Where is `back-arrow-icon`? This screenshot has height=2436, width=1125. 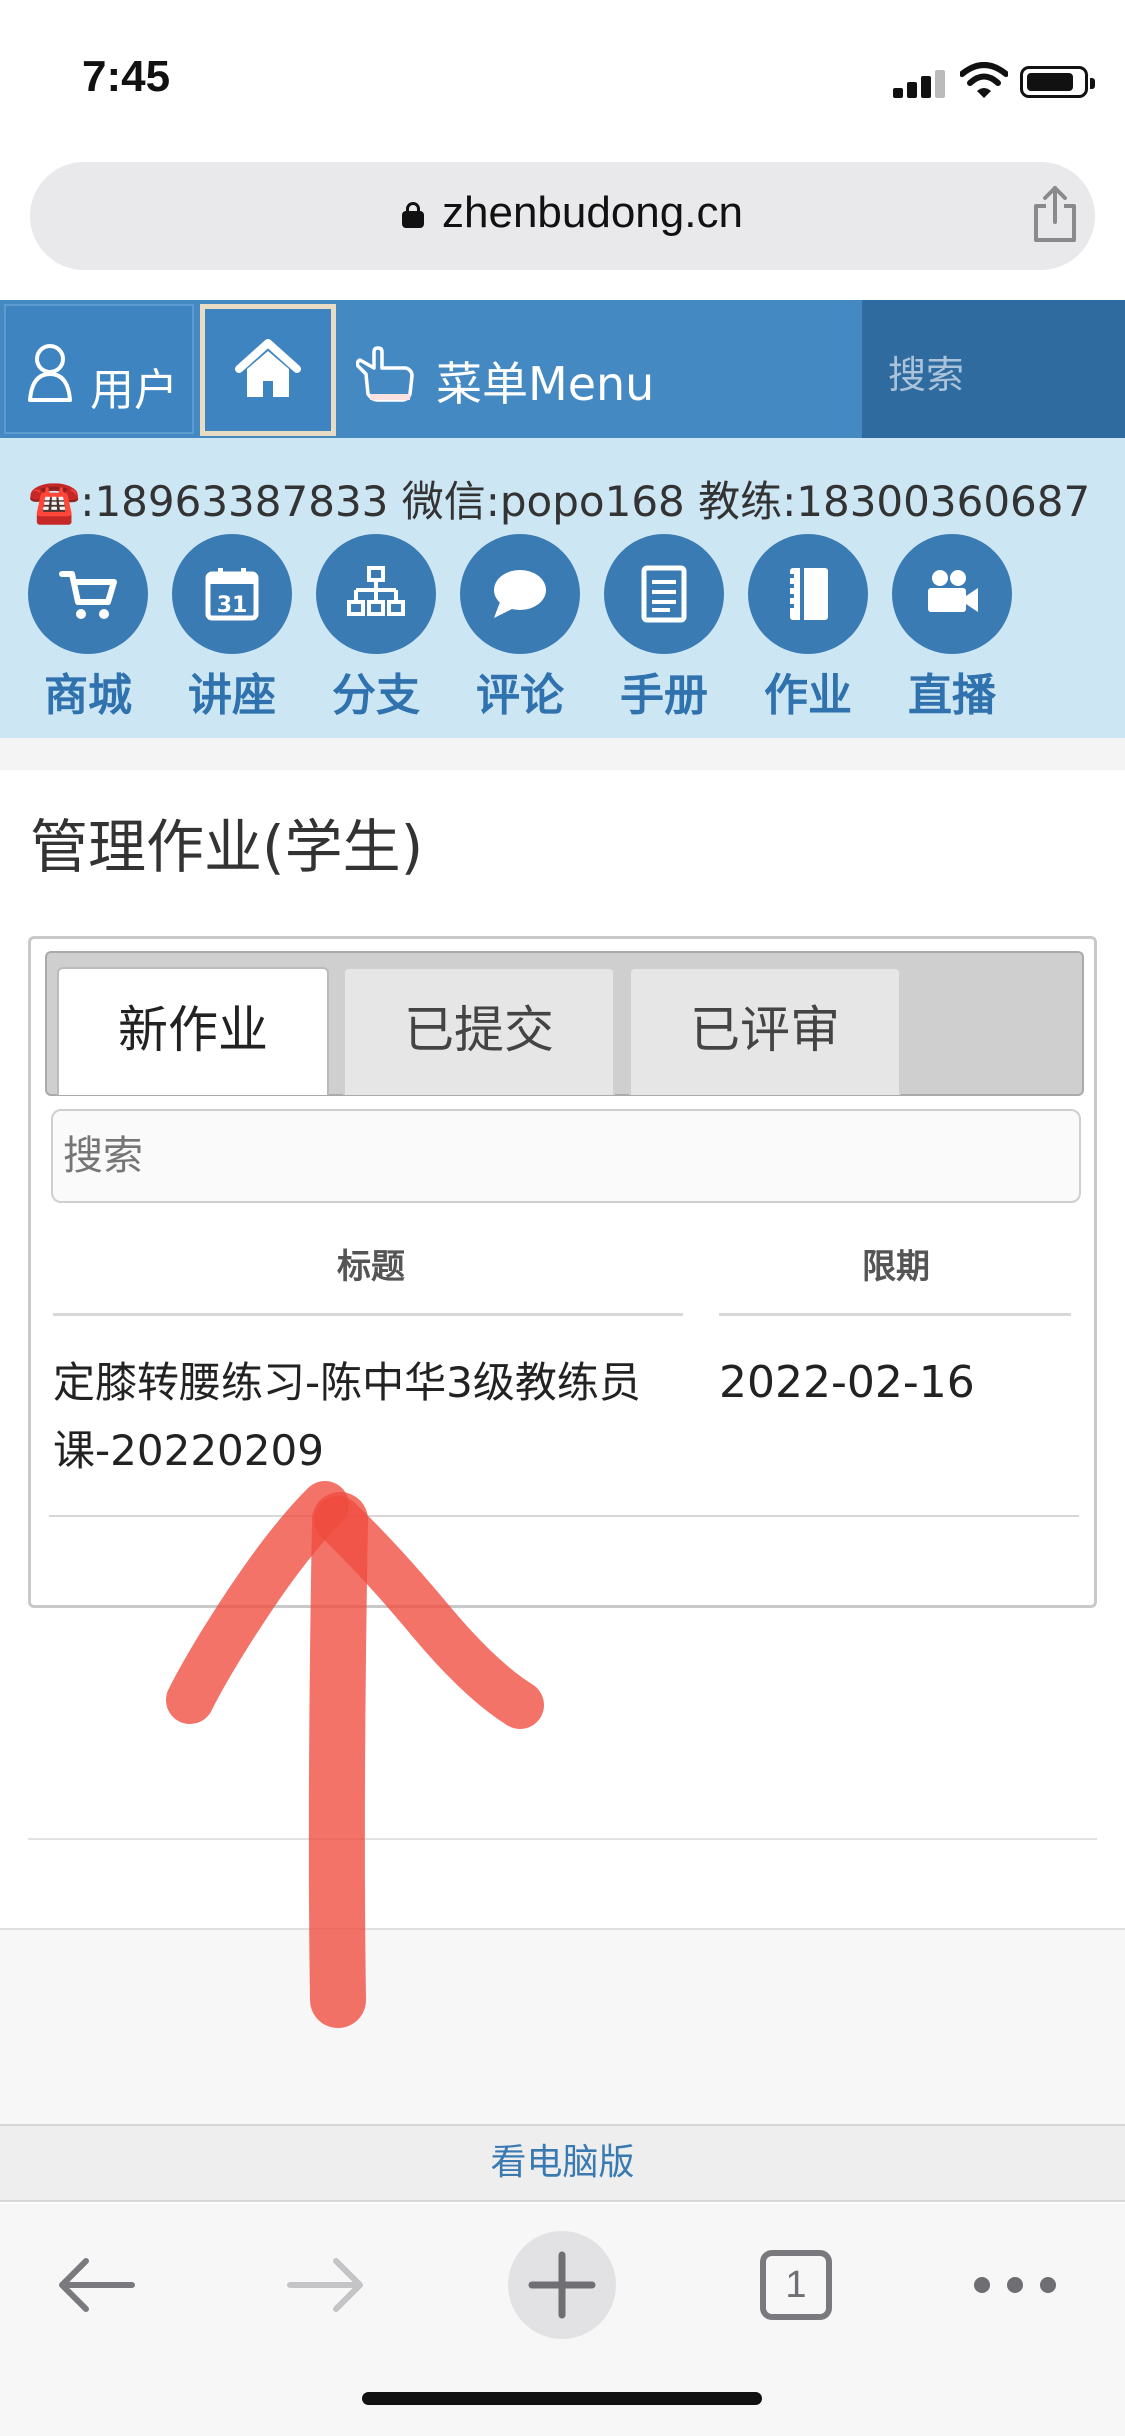
back-arrow-icon is located at coordinates (95, 2285).